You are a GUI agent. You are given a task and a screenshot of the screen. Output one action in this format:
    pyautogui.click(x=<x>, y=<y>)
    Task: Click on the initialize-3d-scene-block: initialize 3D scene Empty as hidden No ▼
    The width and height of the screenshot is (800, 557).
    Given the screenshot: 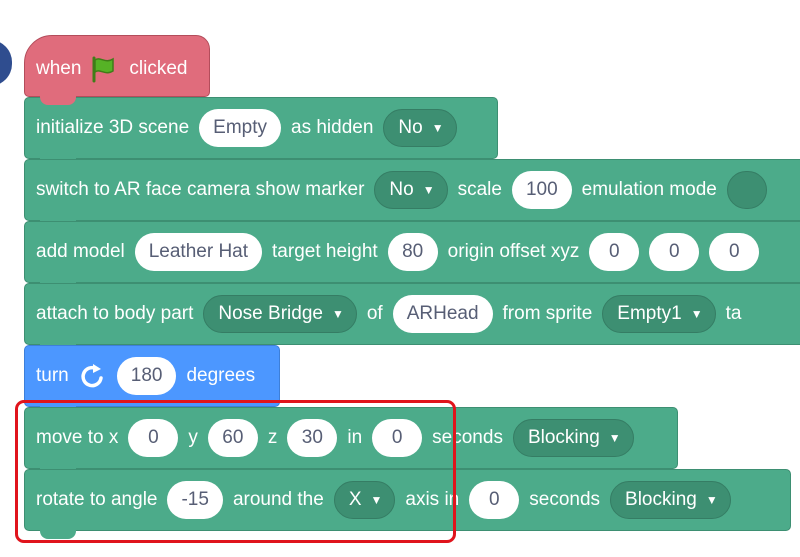 What is the action you would take?
    pyautogui.click(x=261, y=132)
    